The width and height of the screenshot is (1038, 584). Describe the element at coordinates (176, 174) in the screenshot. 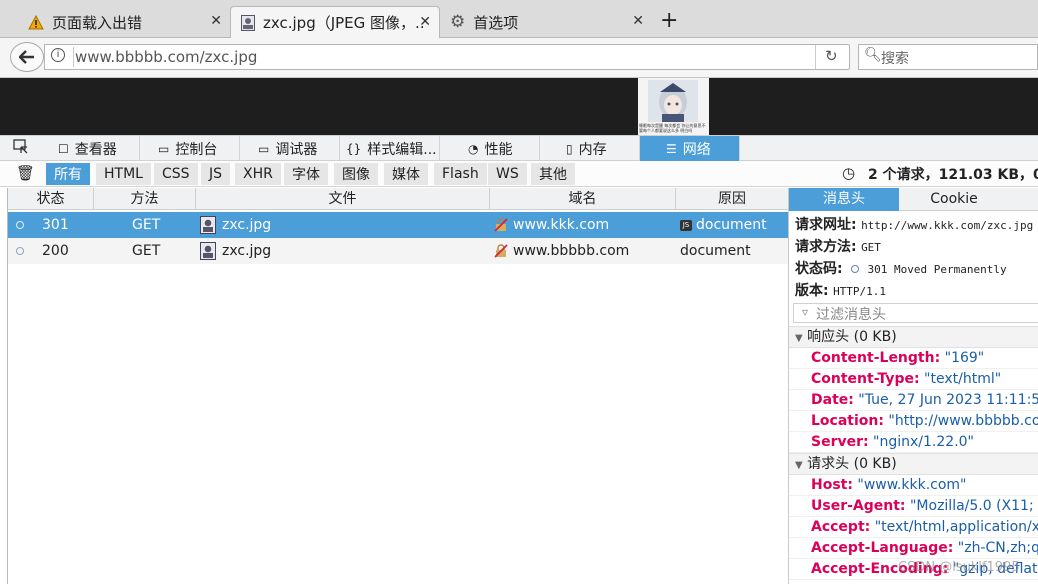

I see `filter-css: CSS` at that location.